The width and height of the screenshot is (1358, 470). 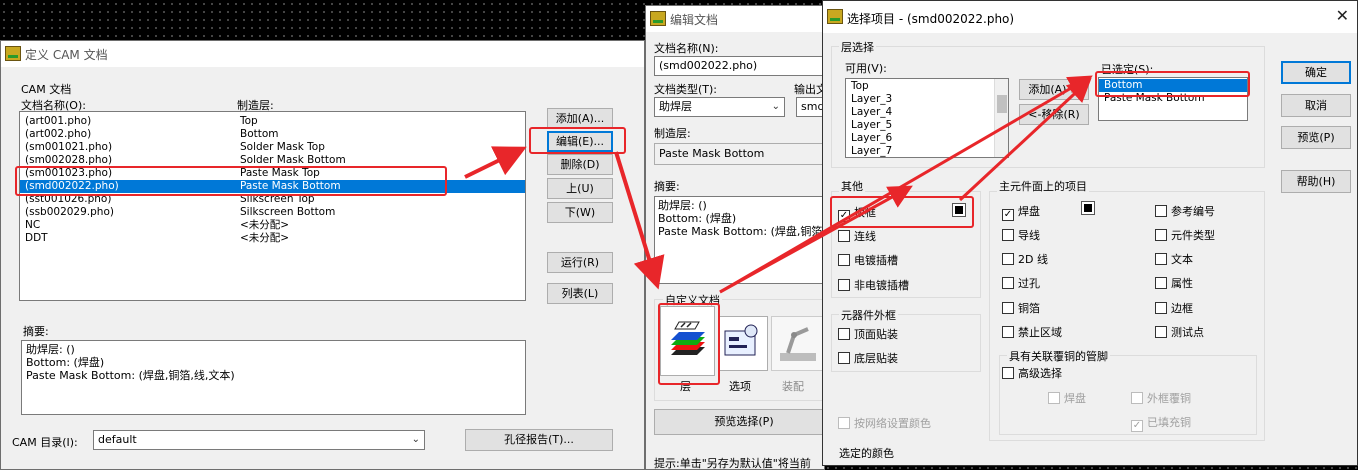 I want to click on document-row: DDT <未分配>, so click(x=272, y=238).